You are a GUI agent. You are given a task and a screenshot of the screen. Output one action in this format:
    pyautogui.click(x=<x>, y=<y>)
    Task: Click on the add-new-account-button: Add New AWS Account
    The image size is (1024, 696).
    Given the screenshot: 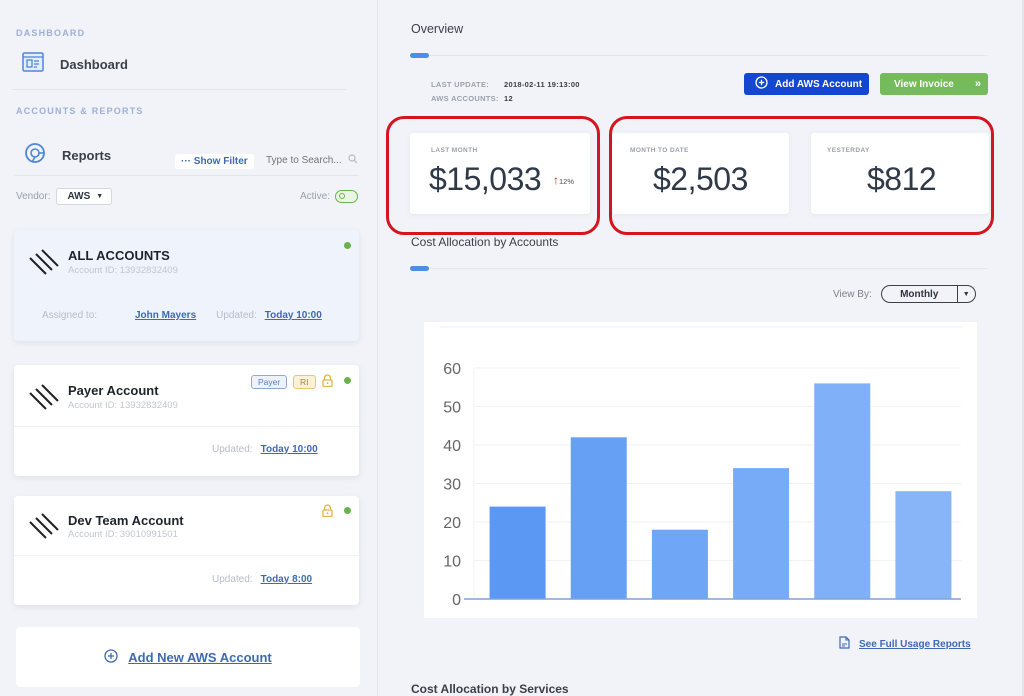 What is the action you would take?
    pyautogui.click(x=188, y=657)
    